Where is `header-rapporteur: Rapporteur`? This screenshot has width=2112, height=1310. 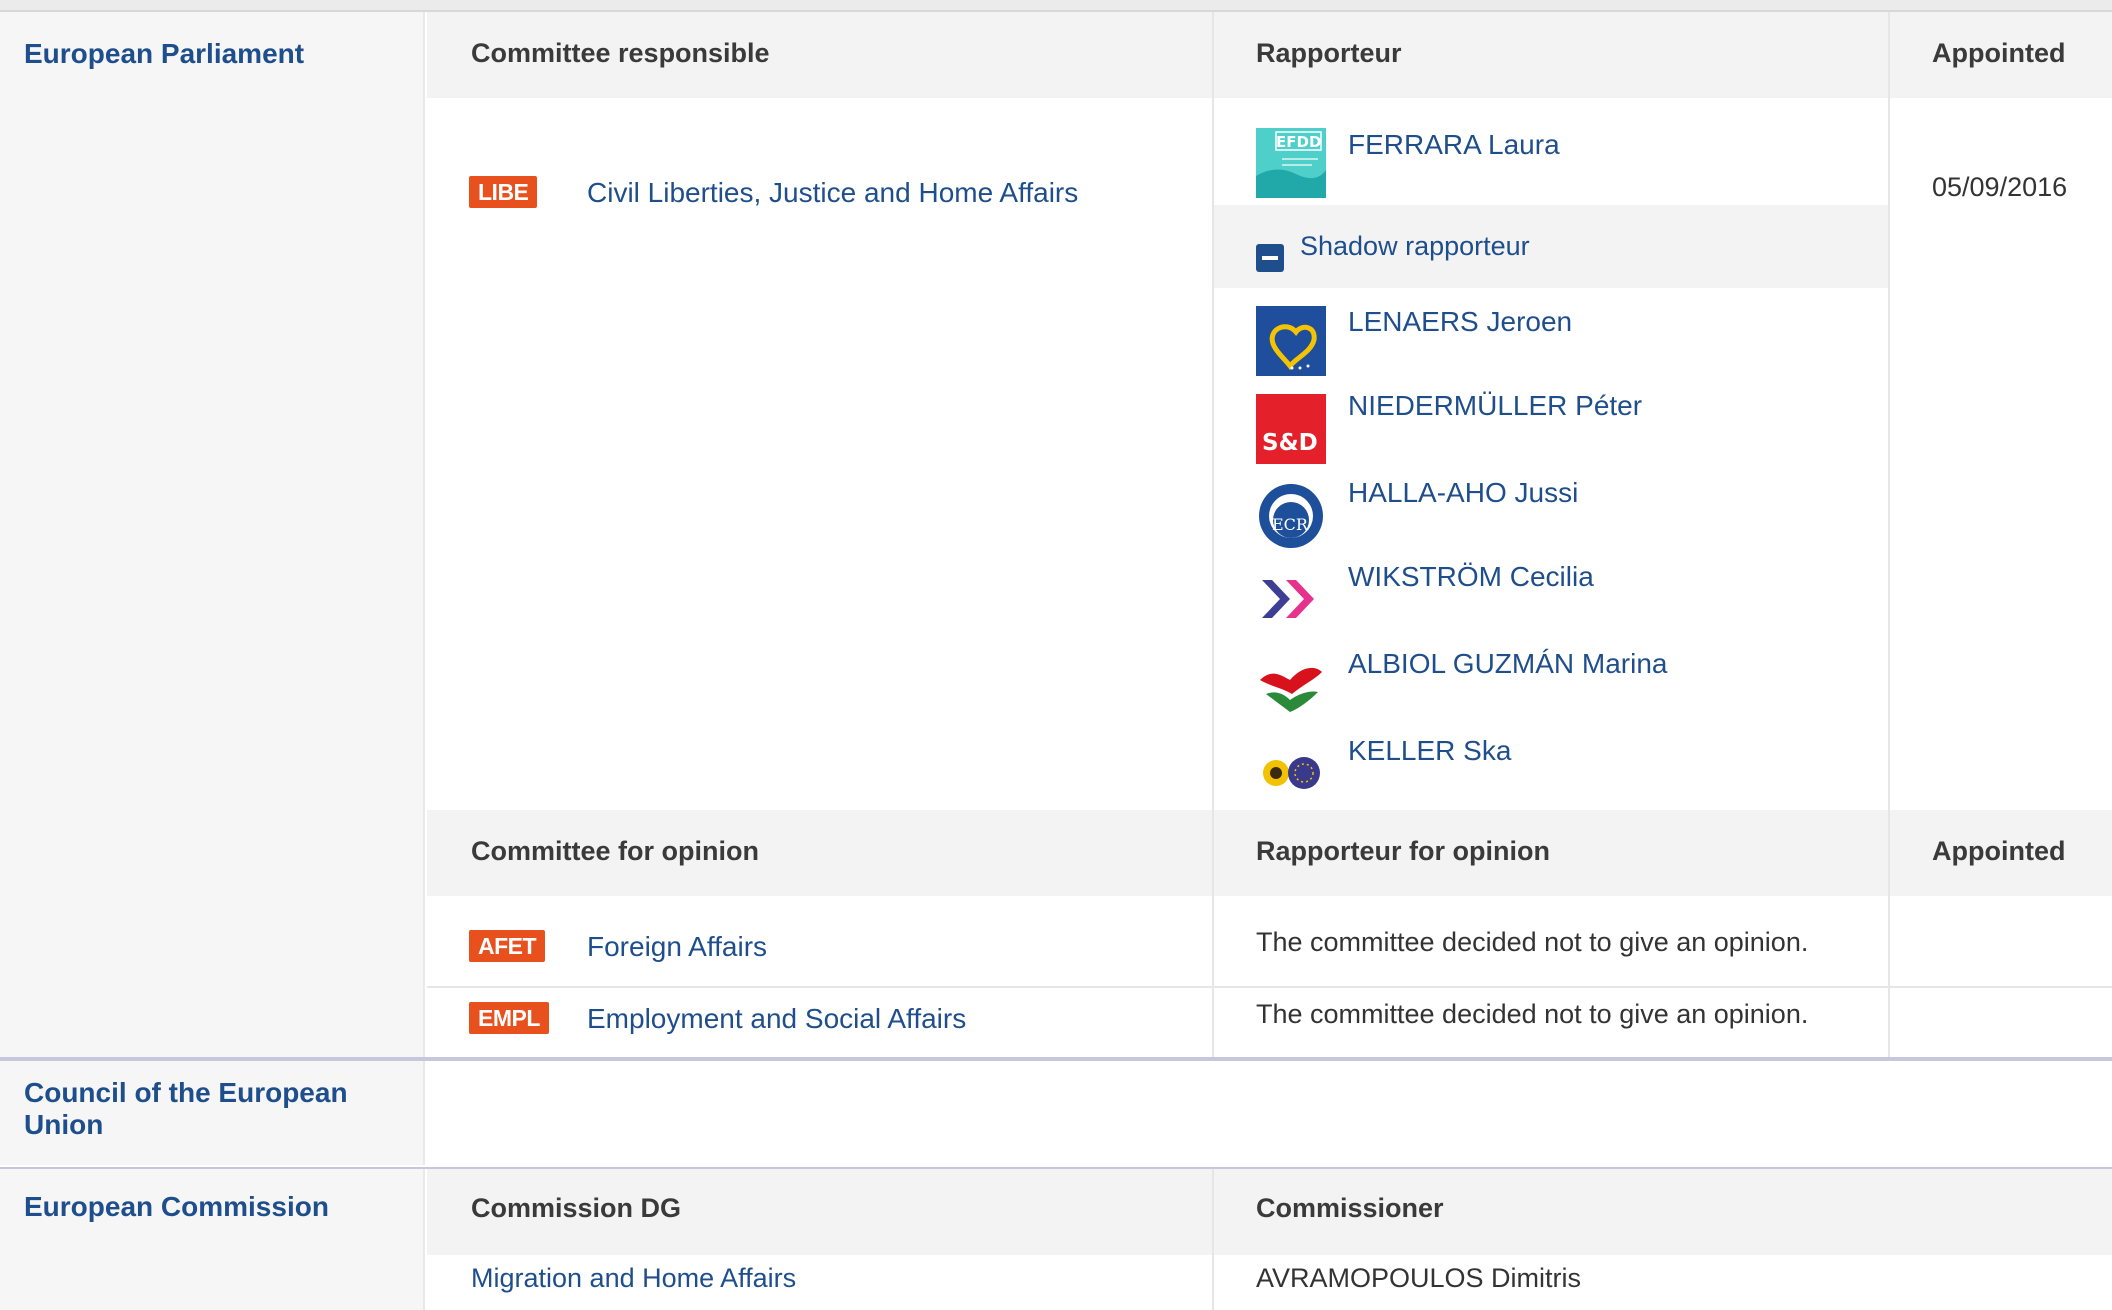 header-rapporteur: Rapporteur is located at coordinates (1551, 55).